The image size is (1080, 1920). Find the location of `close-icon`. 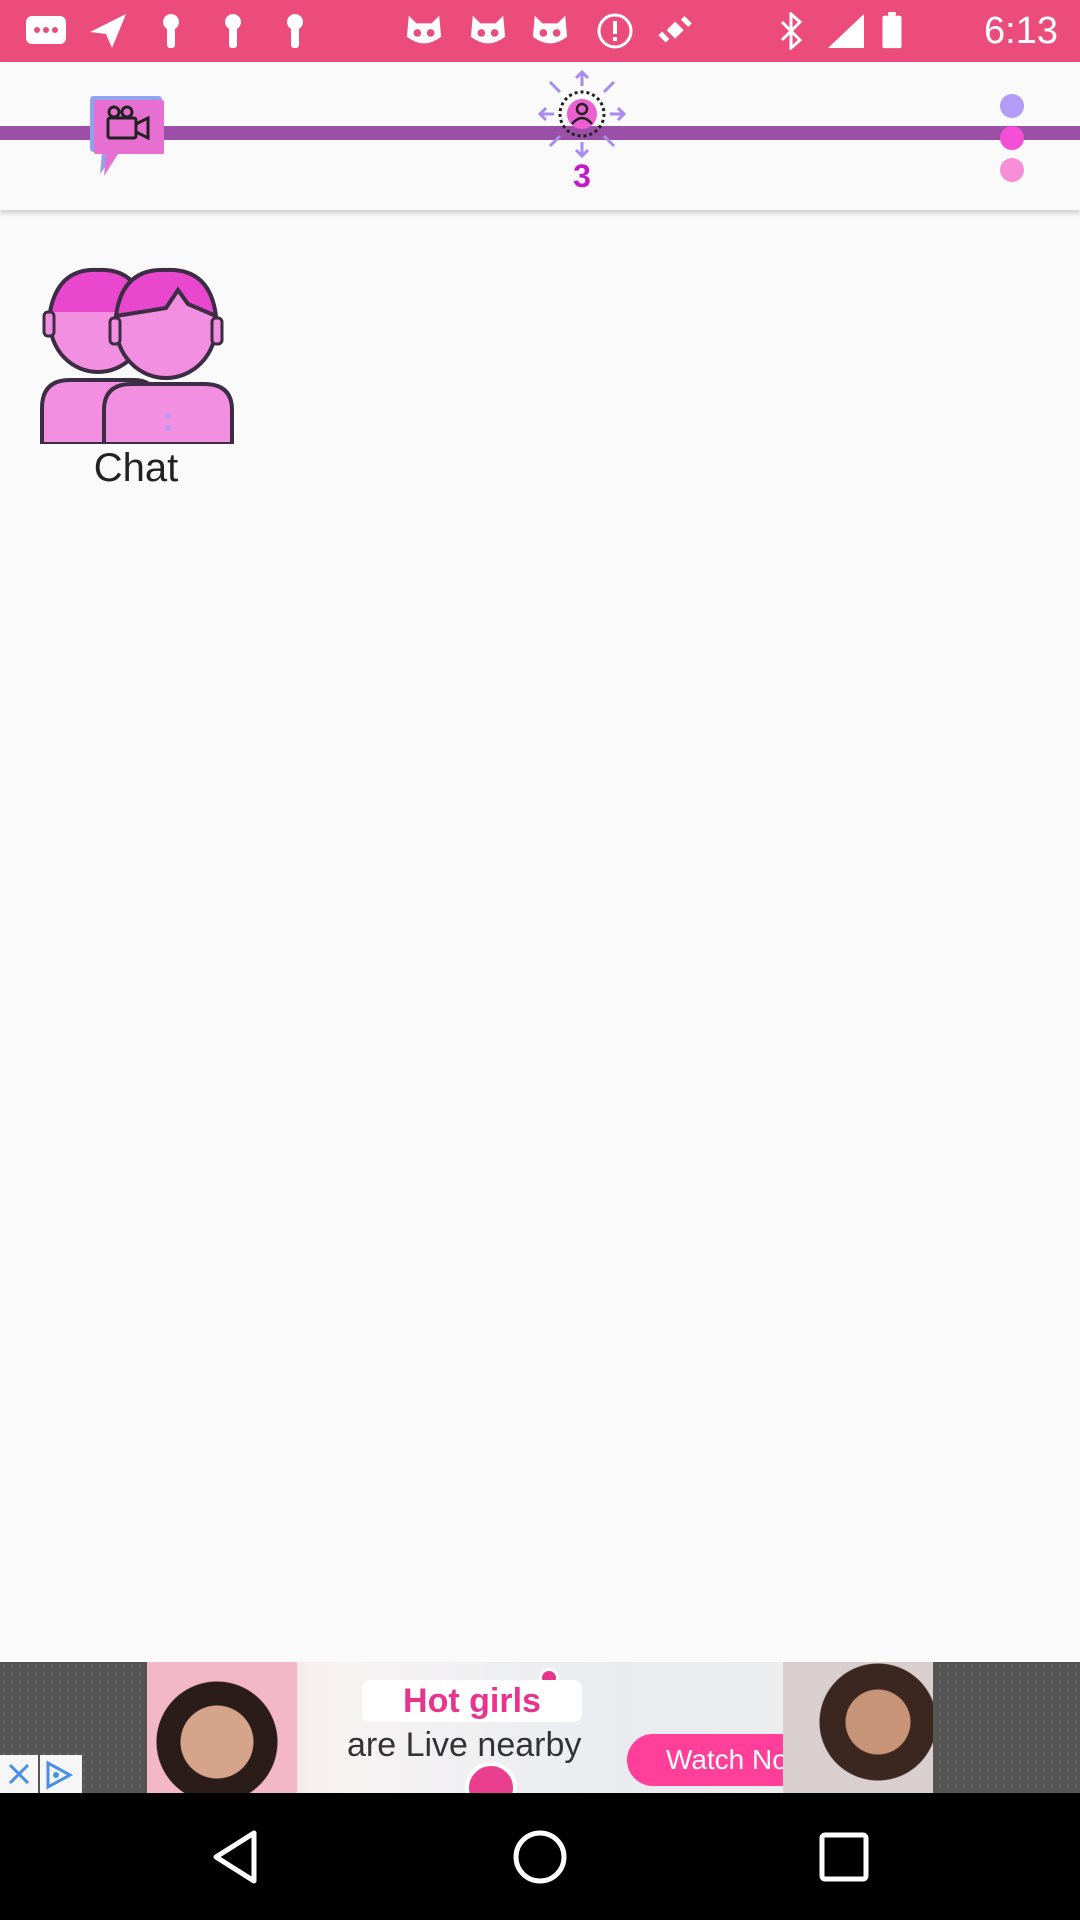

close-icon is located at coordinates (19, 1774).